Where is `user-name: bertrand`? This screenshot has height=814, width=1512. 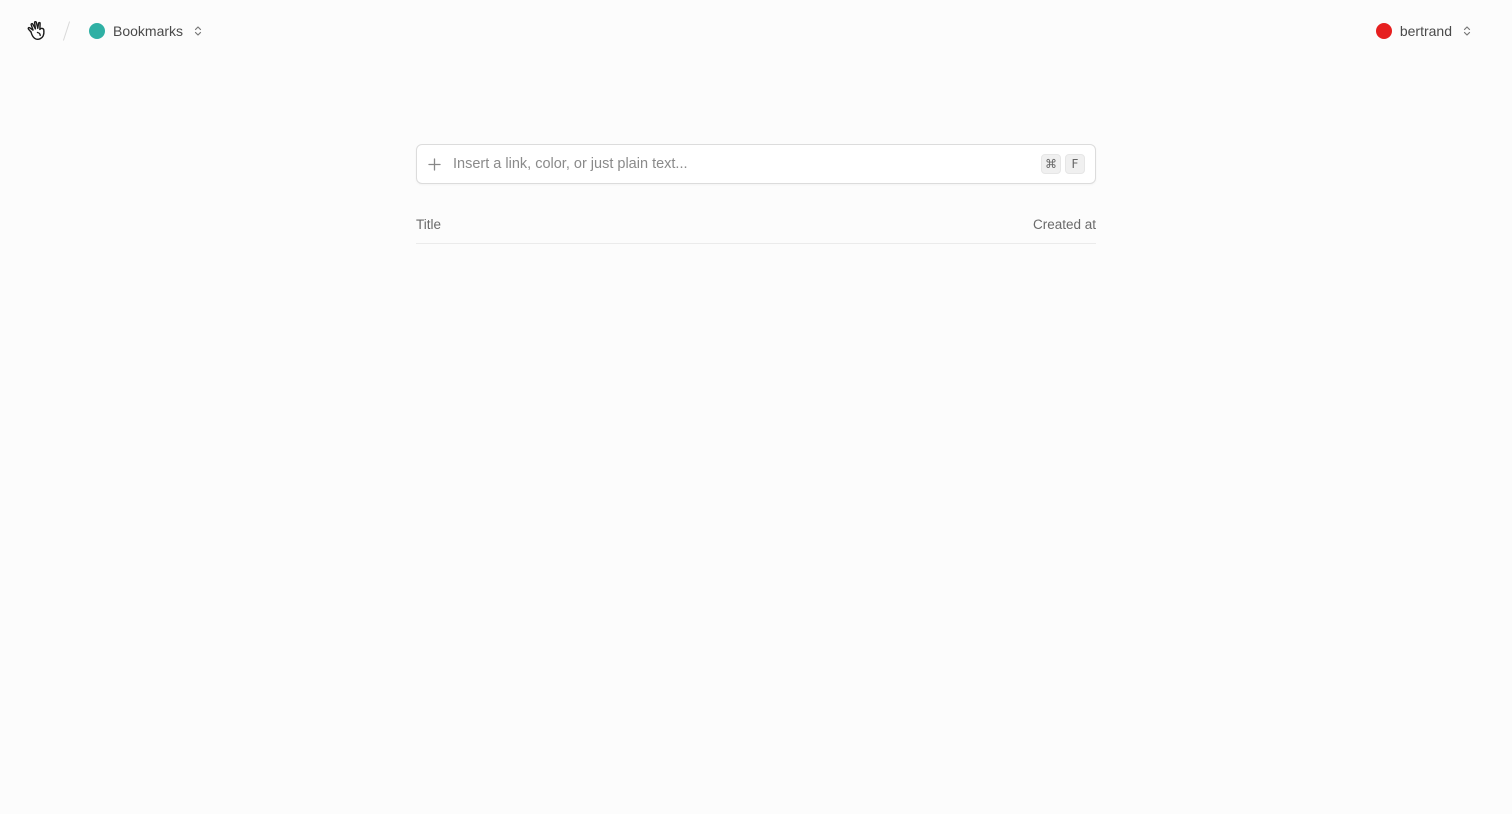 user-name: bertrand is located at coordinates (1425, 31).